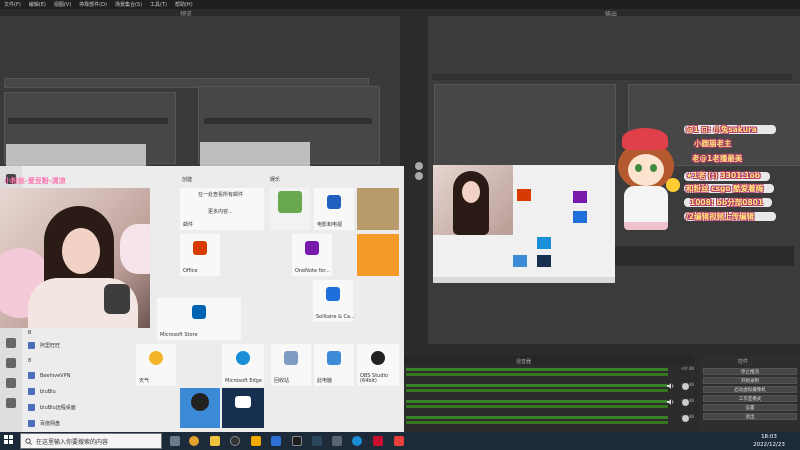 The image size is (800, 450). What do you see at coordinates (200, 401) in the screenshot?
I see `mickey-icon` at bounding box center [200, 401].